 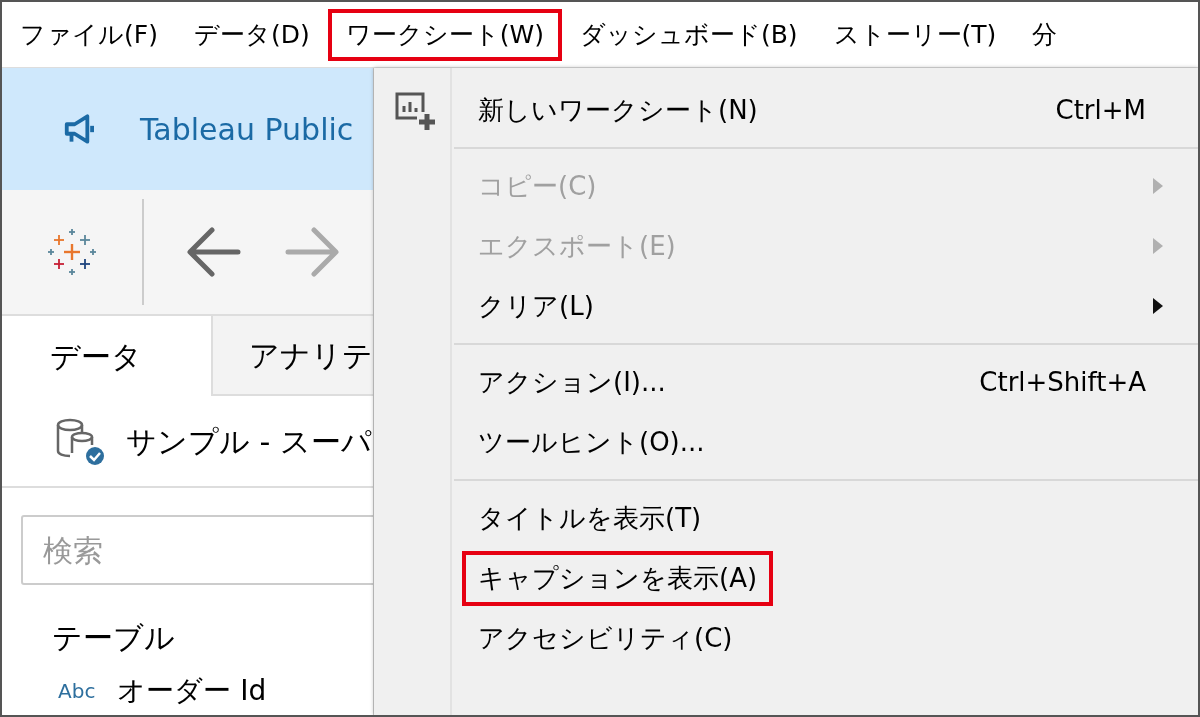 I want to click on menu-entry-label: タイトルを表示(T), so click(x=590, y=518).